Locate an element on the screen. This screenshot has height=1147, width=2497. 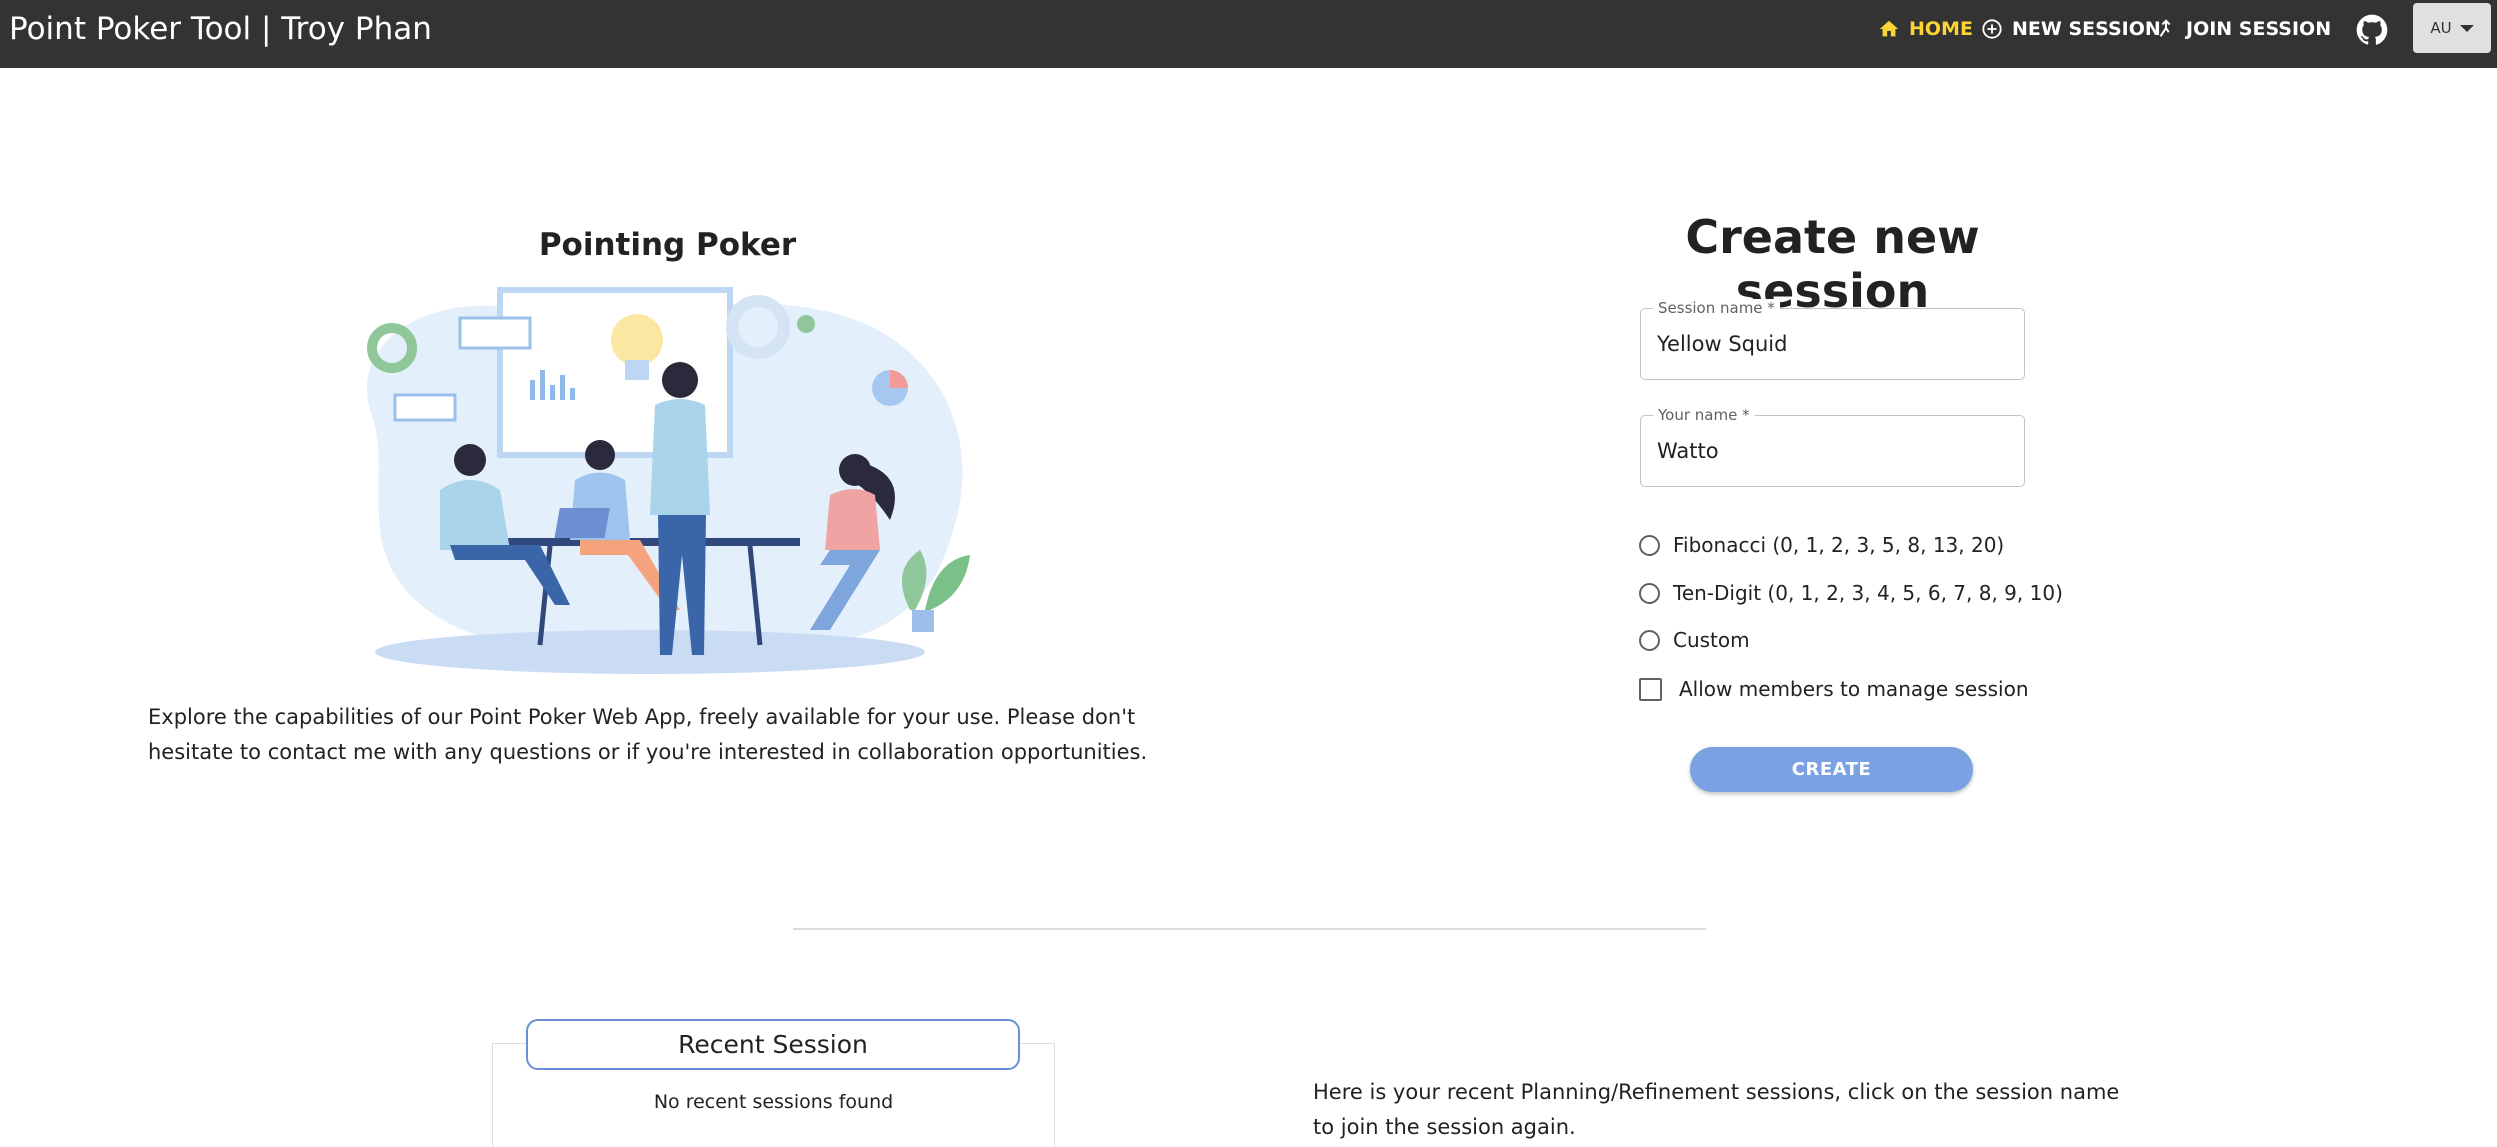
hero-title: Pointing Poker is located at coordinates (667, 245).